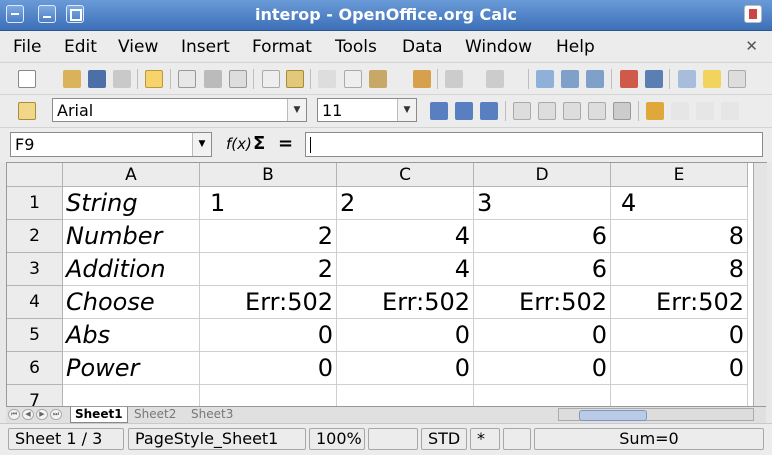  Describe the element at coordinates (353, 79) in the screenshot. I see `copy-icon` at that location.